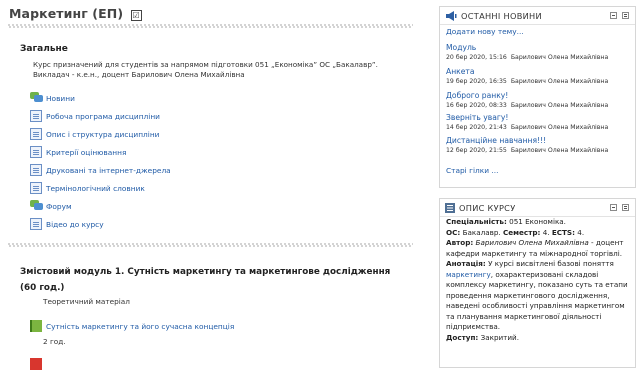 The height and width of the screenshot is (371, 640). What do you see at coordinates (450, 207) in the screenshot?
I see `list-icon` at bounding box center [450, 207].